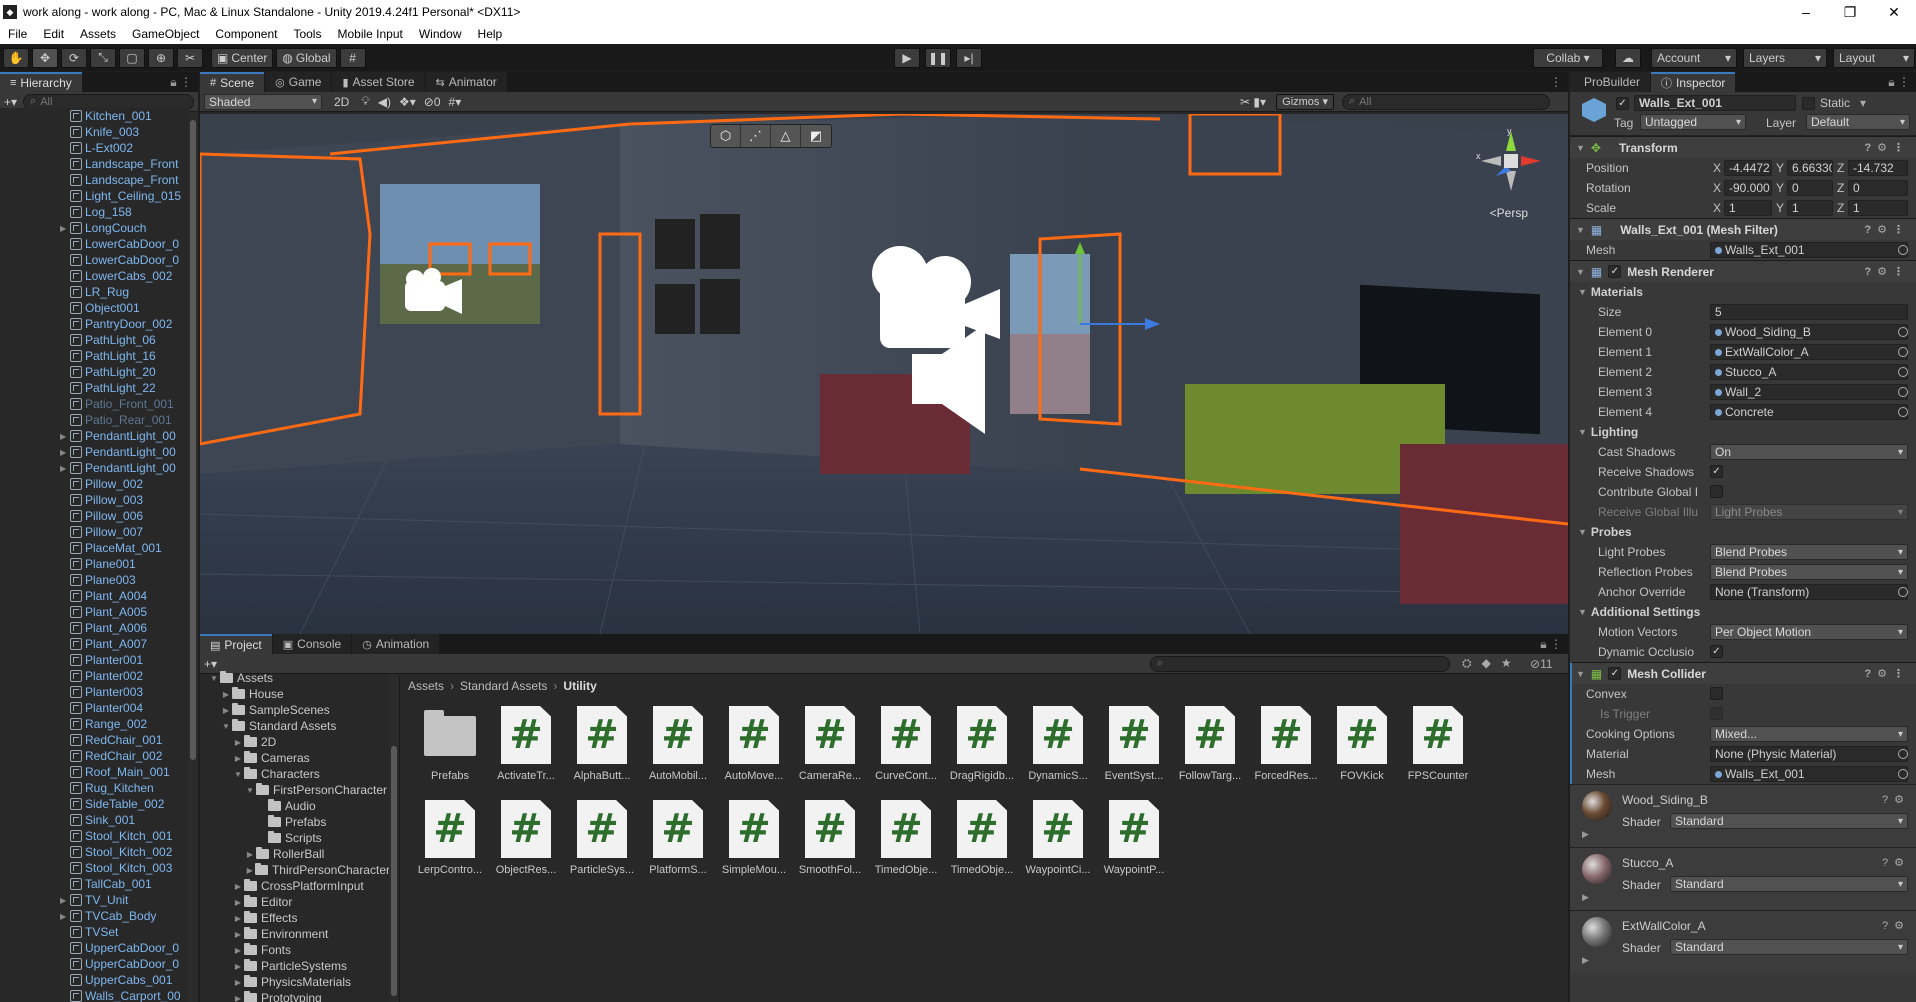 Image resolution: width=1916 pixels, height=1002 pixels. I want to click on hierarchy-item: ▶PathLight_16, so click(95, 356).